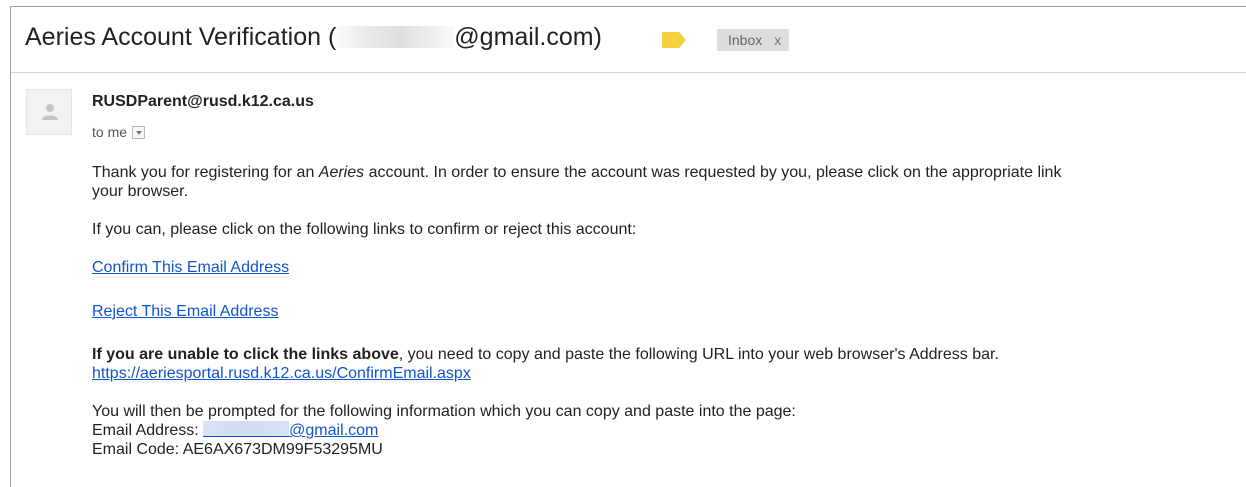  Describe the element at coordinates (203, 102) in the screenshot. I see `sender-email: RUSDParent@rusd.k12.ca.us` at that location.